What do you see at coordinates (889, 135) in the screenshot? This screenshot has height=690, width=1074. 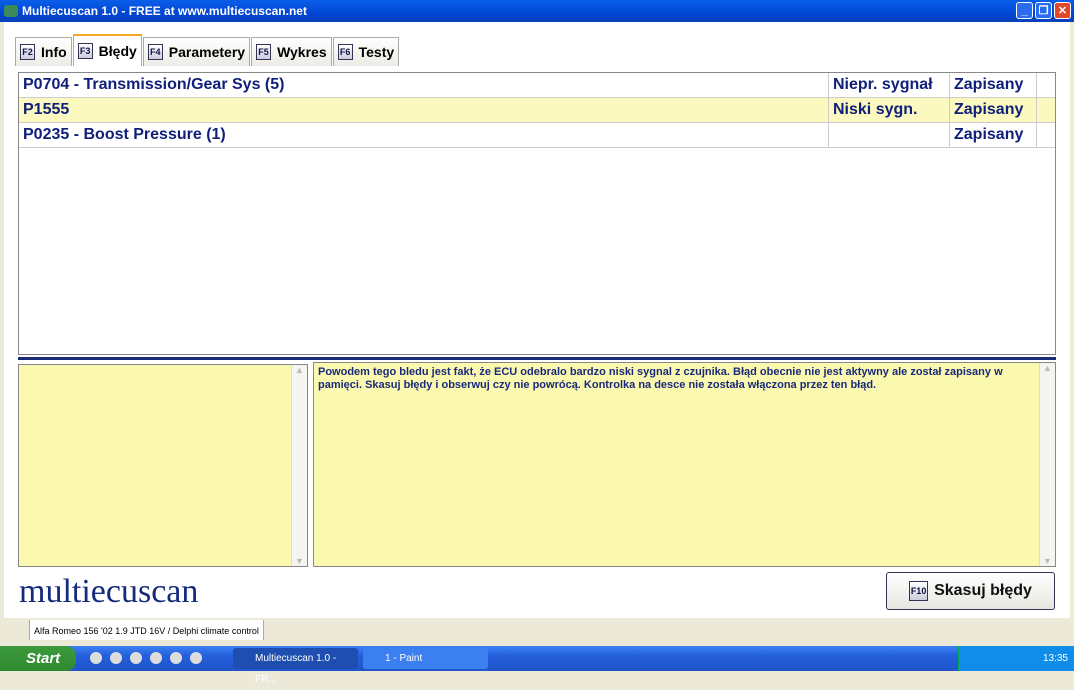 I see `fault-type` at bounding box center [889, 135].